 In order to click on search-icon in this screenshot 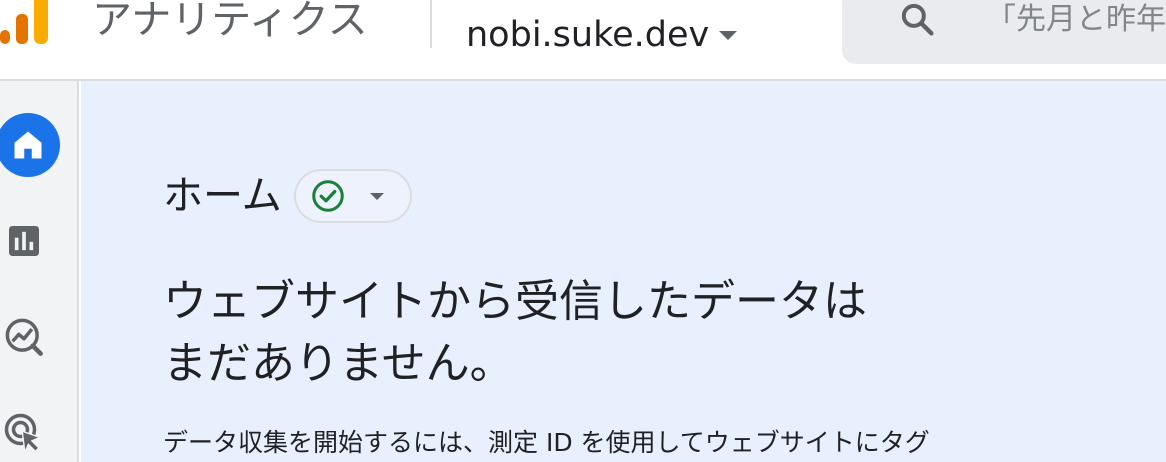, I will do `click(917, 19)`.